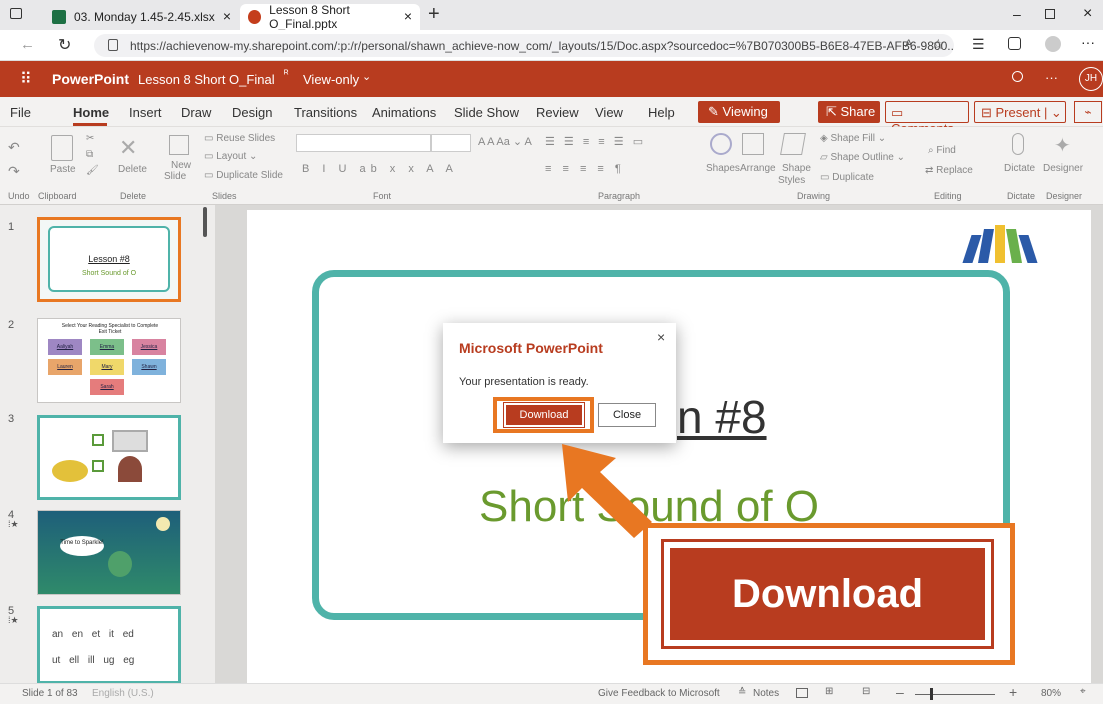  What do you see at coordinates (16, 13) in the screenshot?
I see `tab-actions-icon` at bounding box center [16, 13].